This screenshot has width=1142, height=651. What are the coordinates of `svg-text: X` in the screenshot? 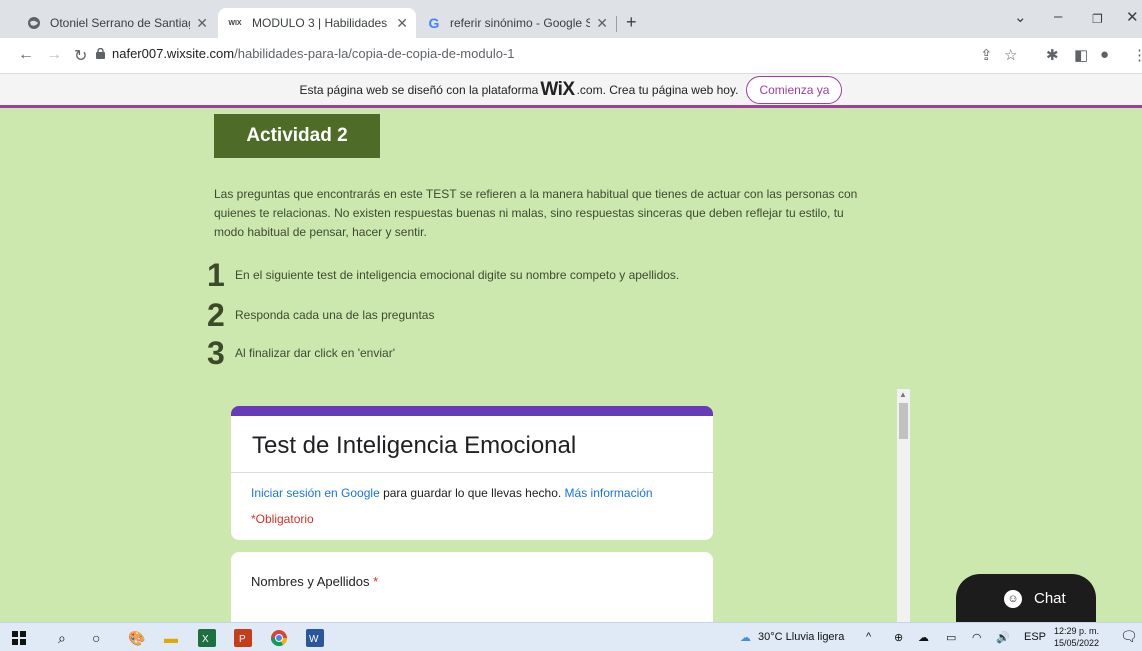 It's located at (205, 639).